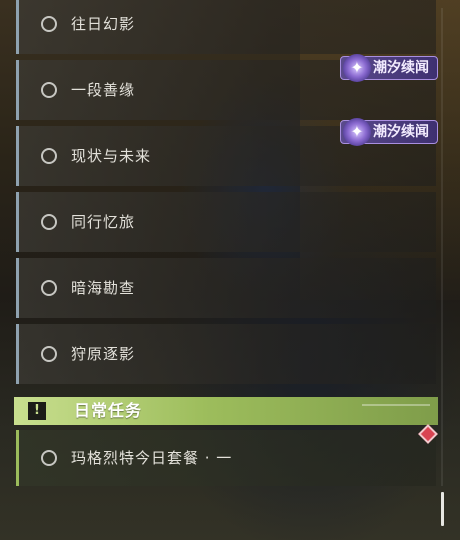 Image resolution: width=460 pixels, height=540 pixels. I want to click on quest-label: 暗海勘查, so click(103, 288).